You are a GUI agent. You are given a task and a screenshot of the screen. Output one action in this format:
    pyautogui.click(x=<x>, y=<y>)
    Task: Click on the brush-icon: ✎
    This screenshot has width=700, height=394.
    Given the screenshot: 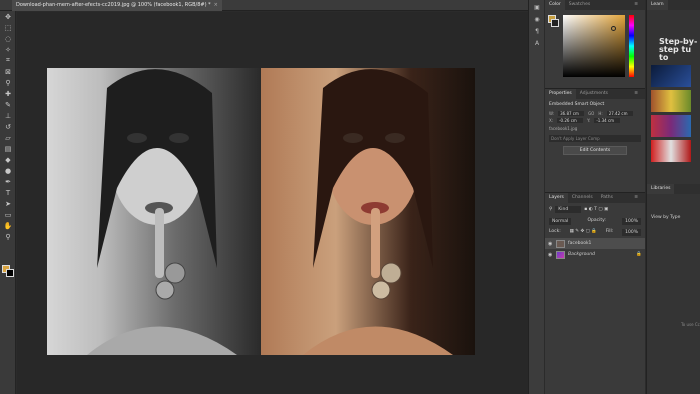 What is the action you would take?
    pyautogui.click(x=8, y=104)
    